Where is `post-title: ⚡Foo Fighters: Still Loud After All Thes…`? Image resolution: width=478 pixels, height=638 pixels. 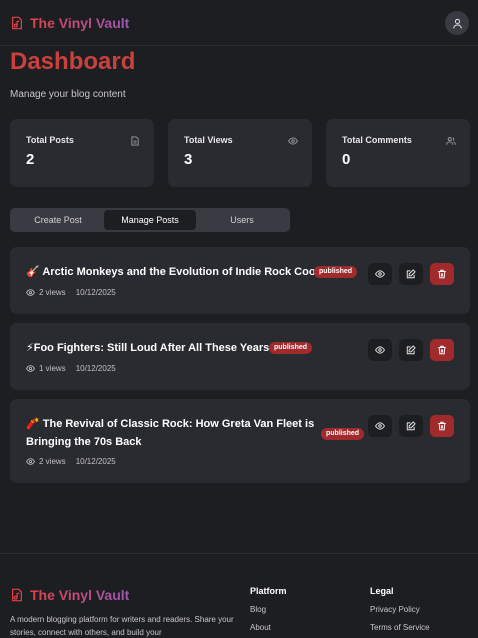
post-title: ⚡Foo Fighters: Still Loud After All Thes… is located at coordinates (147, 348).